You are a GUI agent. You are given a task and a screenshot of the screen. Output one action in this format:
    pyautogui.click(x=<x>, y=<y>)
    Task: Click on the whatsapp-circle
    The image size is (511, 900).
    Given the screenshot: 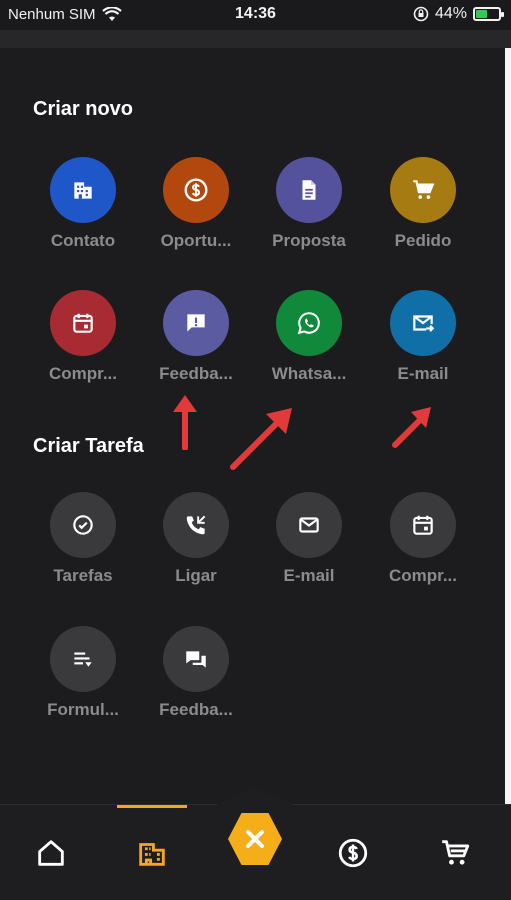 What is the action you would take?
    pyautogui.click(x=309, y=323)
    